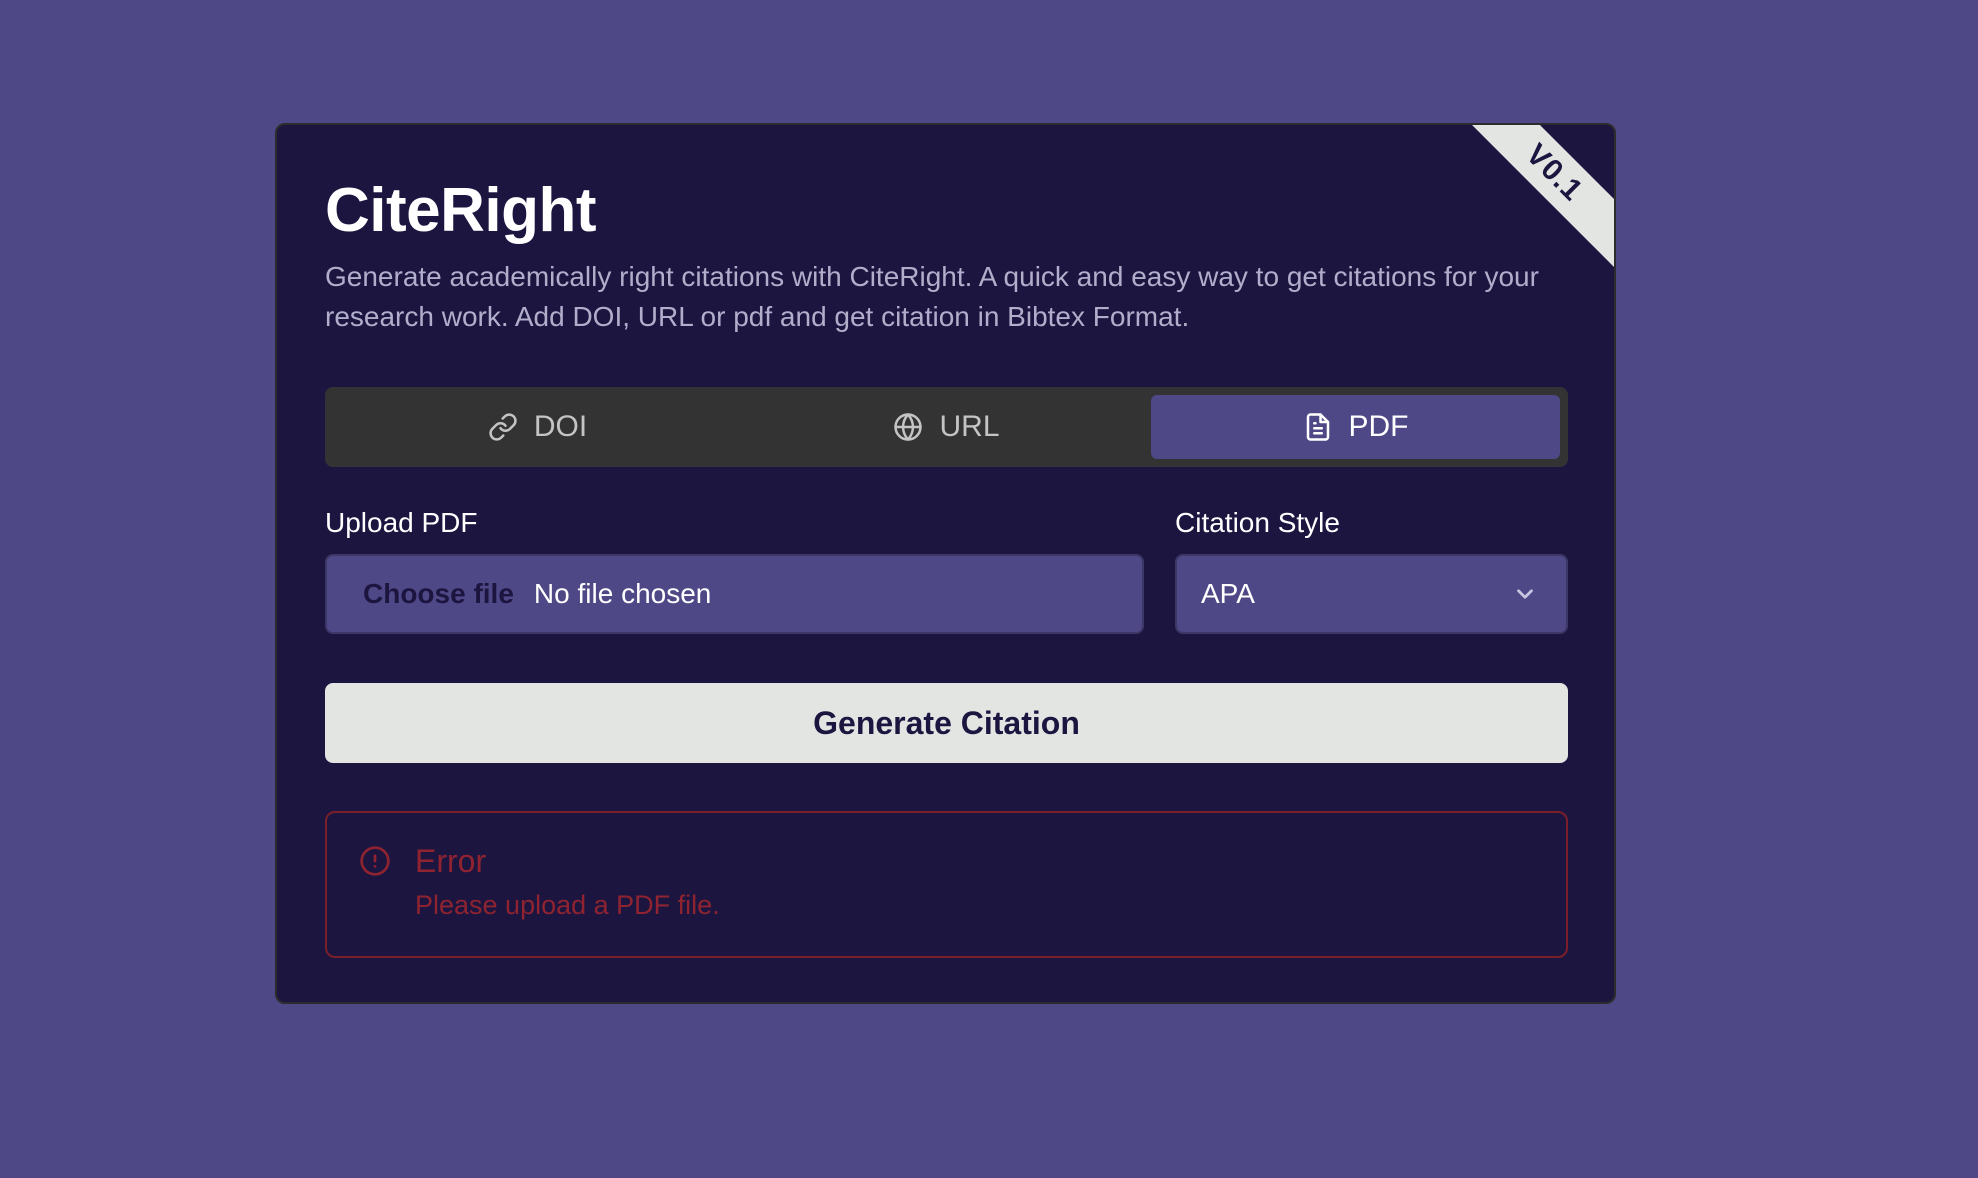 This screenshot has width=1978, height=1178. I want to click on error-alert: Error Please upload a PDF file., so click(946, 884).